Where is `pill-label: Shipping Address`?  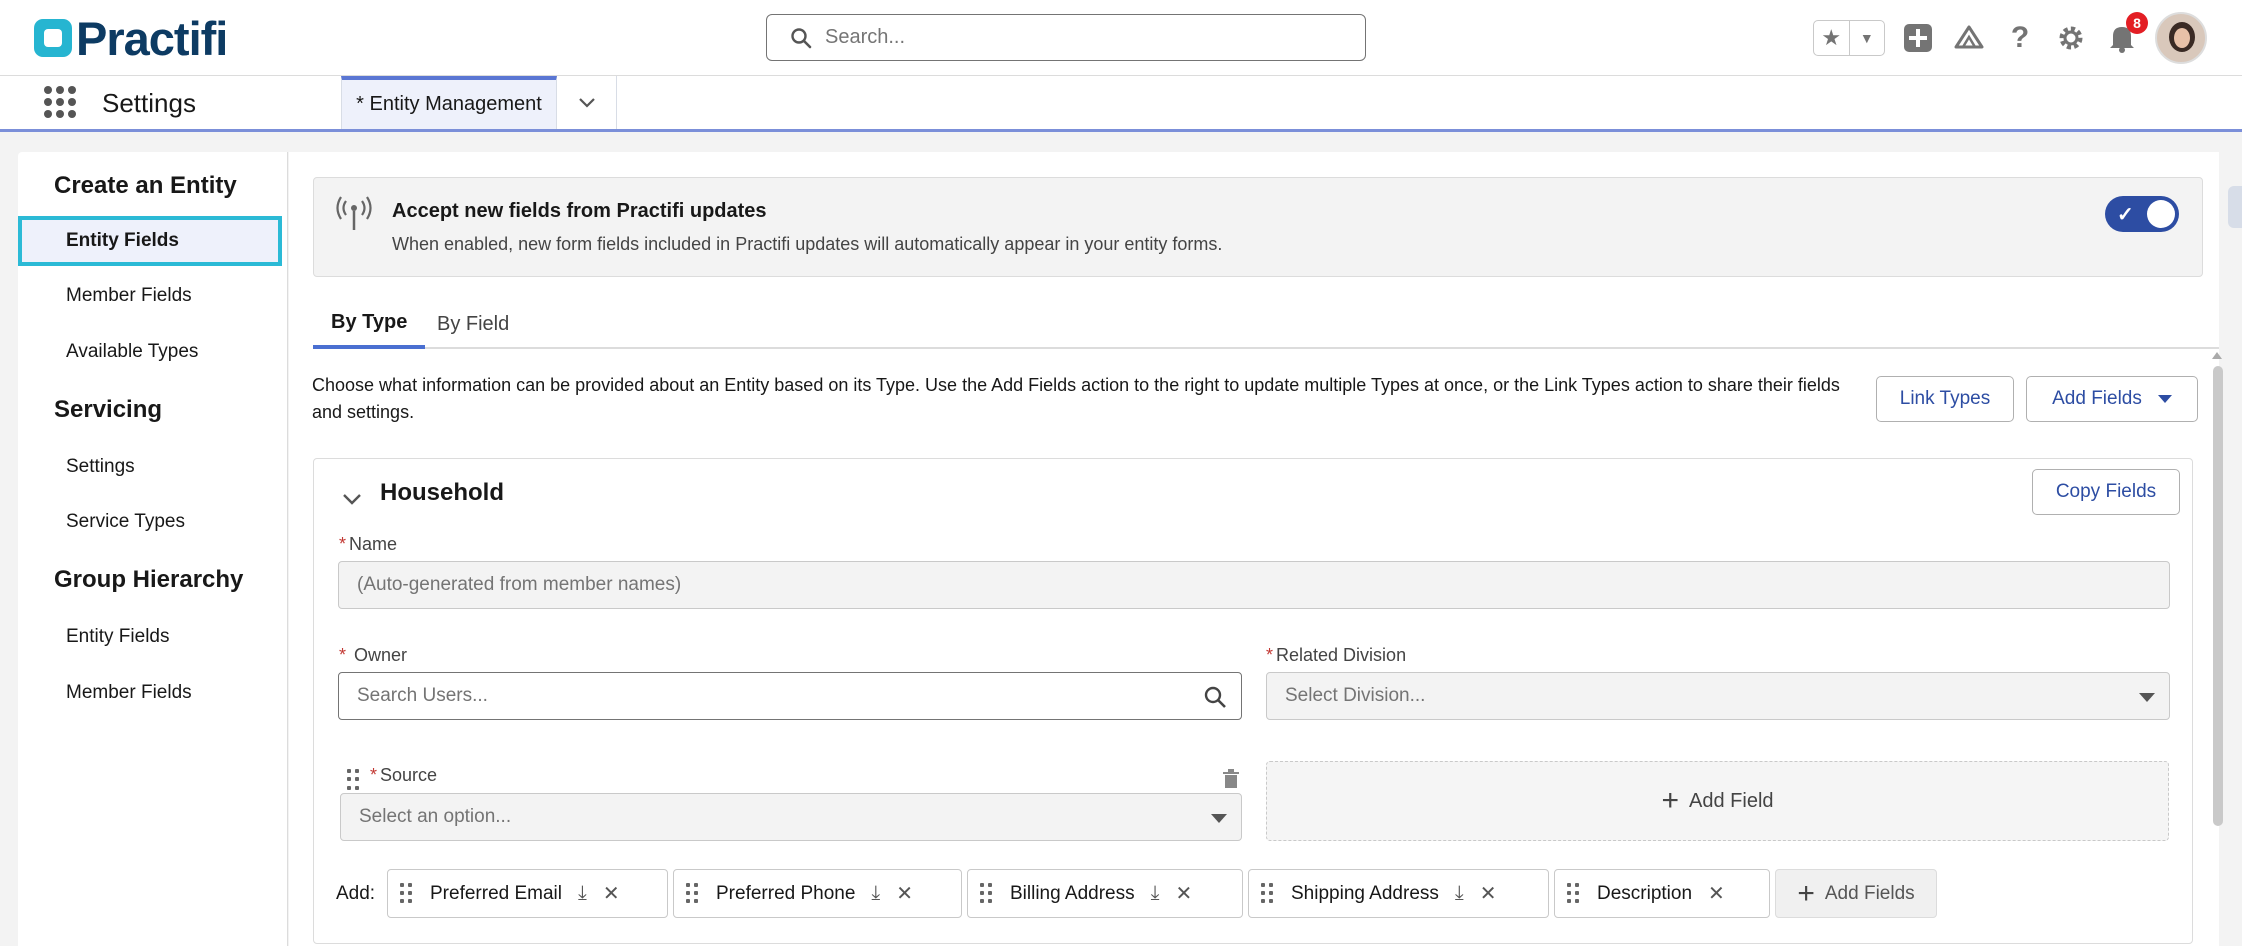
pill-label: Shipping Address is located at coordinates (1365, 893).